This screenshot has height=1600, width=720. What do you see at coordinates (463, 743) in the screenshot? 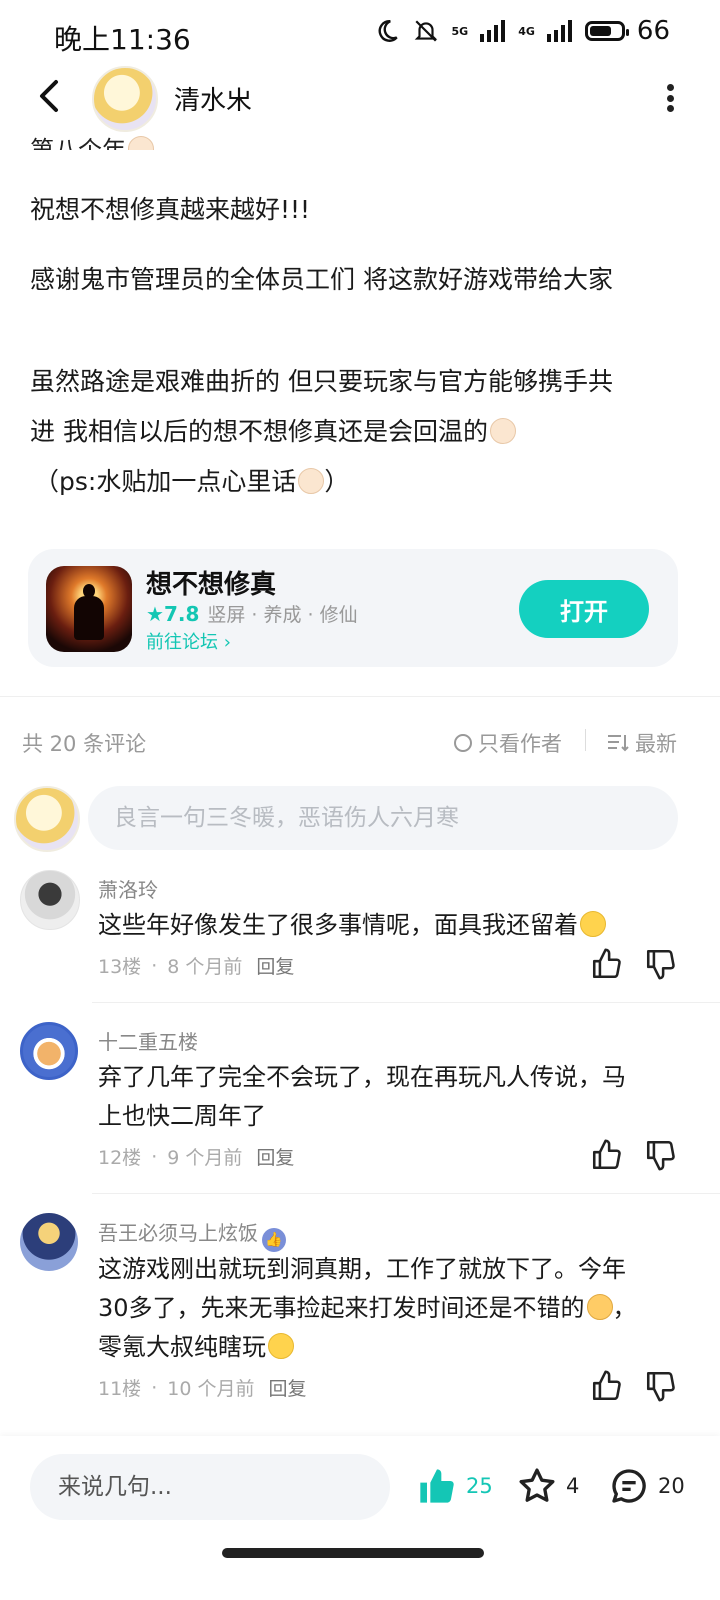
I see `radio-icon` at bounding box center [463, 743].